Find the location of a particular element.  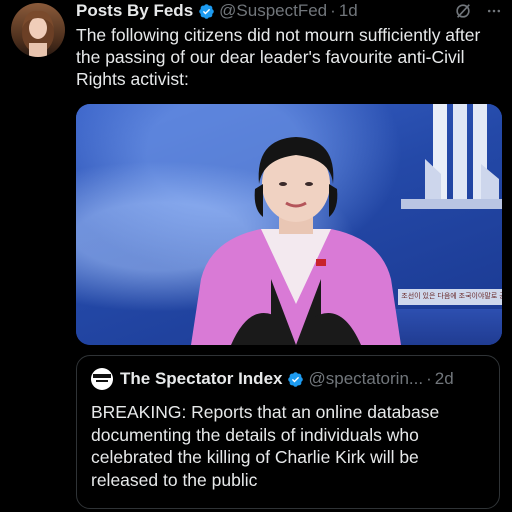

avatar is located at coordinates (38, 30).